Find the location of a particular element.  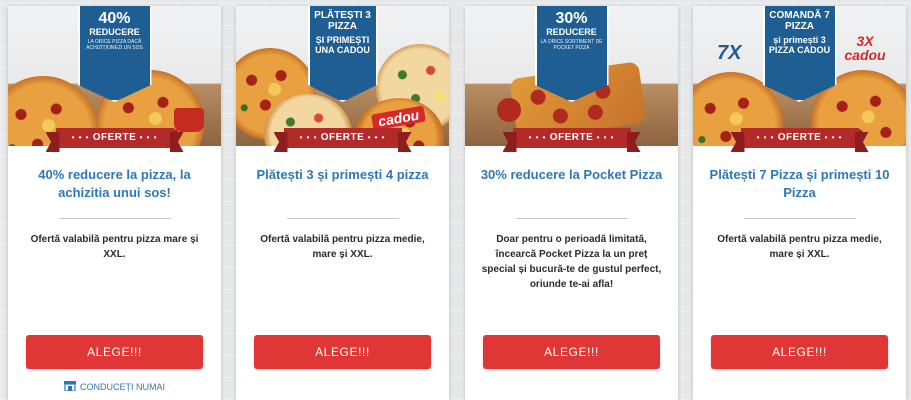

store-icon is located at coordinates (70, 386).